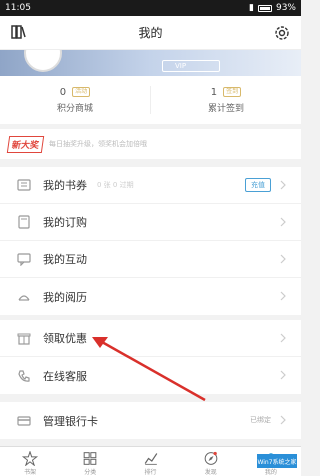 The width and height of the screenshot is (320, 476). I want to click on menu-label: 在线客服, so click(65, 376).